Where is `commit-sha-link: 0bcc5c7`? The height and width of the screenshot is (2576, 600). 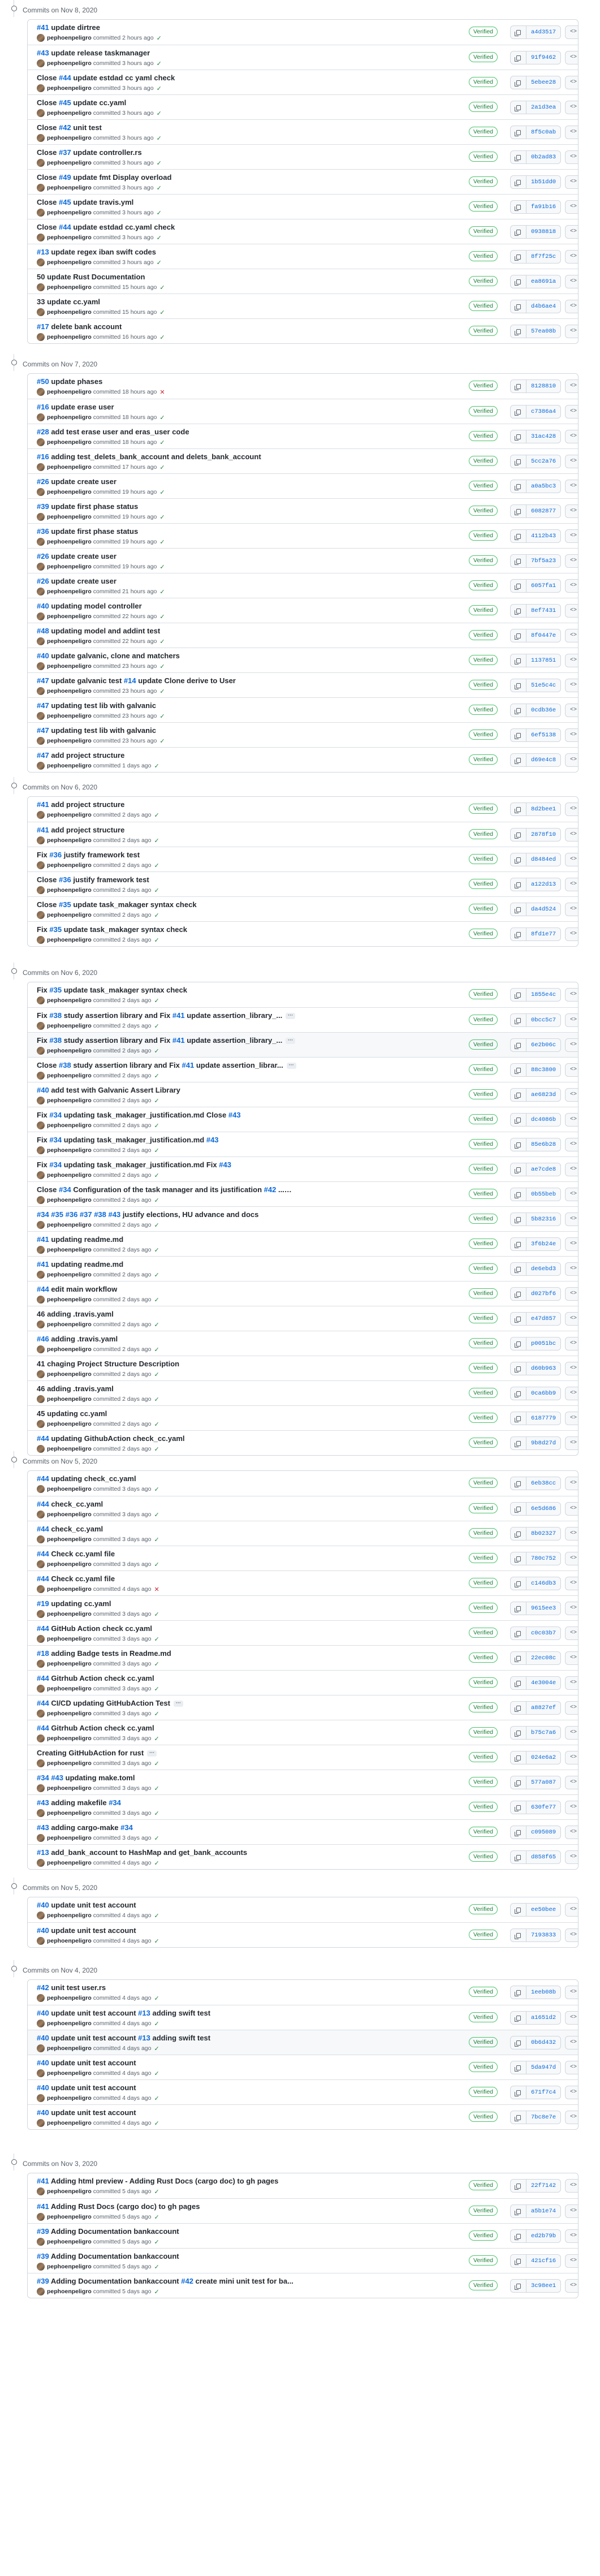
commit-sha-link: 0bcc5c7 is located at coordinates (543, 1020).